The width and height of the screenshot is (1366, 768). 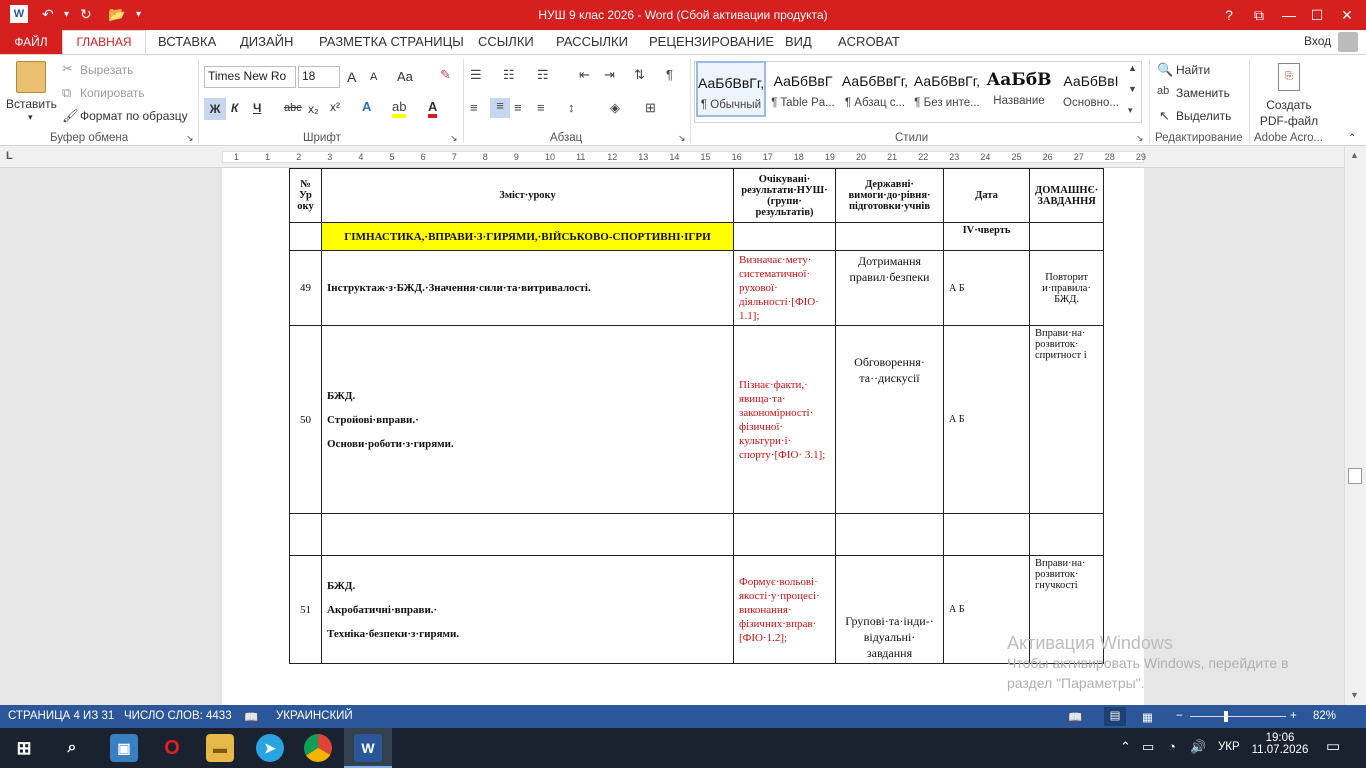 What do you see at coordinates (1226, 716) in the screenshot?
I see `zoom-thumb` at bounding box center [1226, 716].